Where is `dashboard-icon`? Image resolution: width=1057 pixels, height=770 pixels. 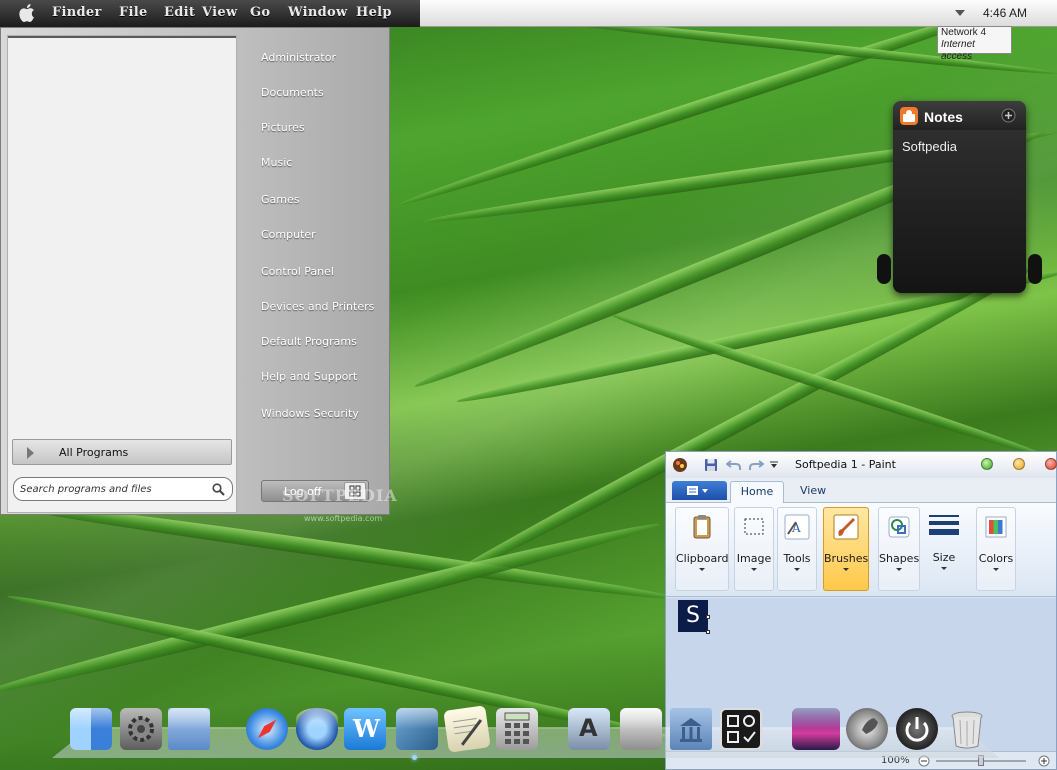
dashboard-icon is located at coordinates (741, 729).